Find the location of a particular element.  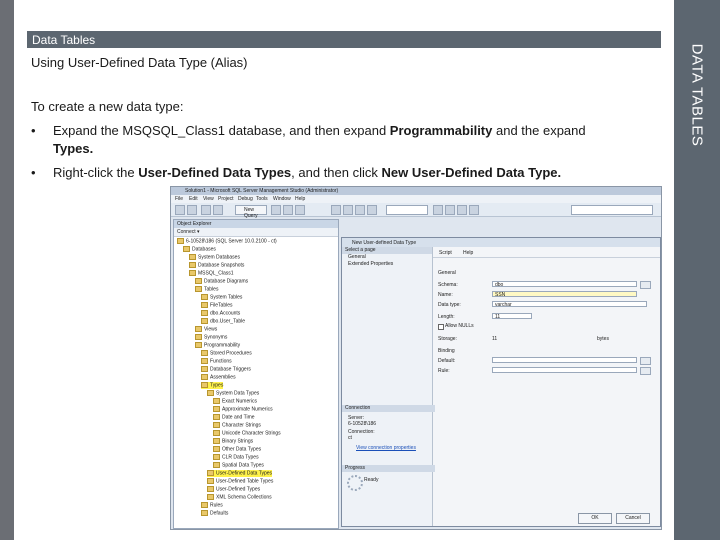

new-query-button: New Query is located at coordinates (251, 212).